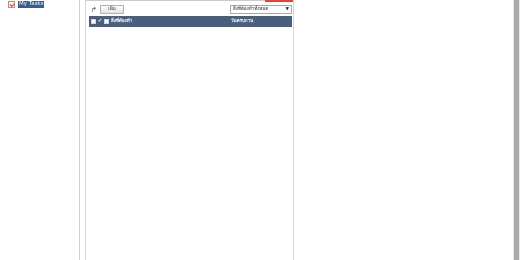  Describe the element at coordinates (93, 21) in the screenshot. I see `select-all-checkbox` at that location.